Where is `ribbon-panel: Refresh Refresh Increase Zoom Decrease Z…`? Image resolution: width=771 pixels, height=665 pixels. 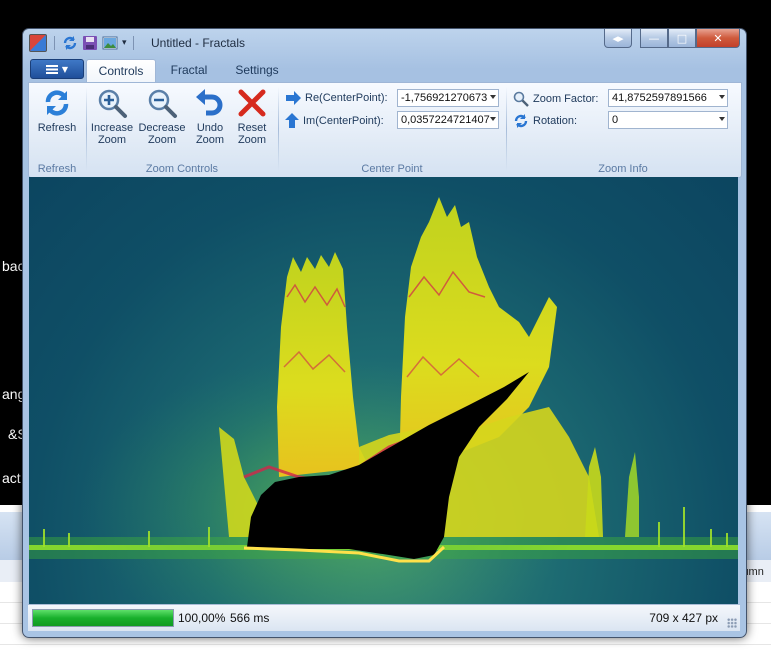
ribbon-panel: Refresh Refresh Increase Zoom Decrease Z… is located at coordinates (385, 130).